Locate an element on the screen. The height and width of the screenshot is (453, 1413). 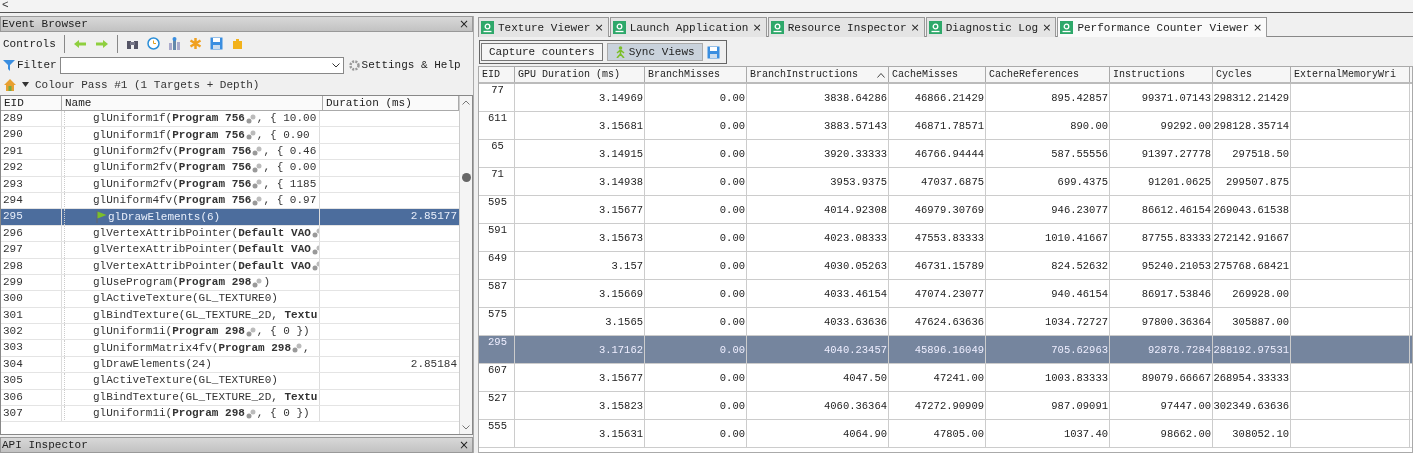
settings-link: Settings & Help is located at coordinates (411, 65).